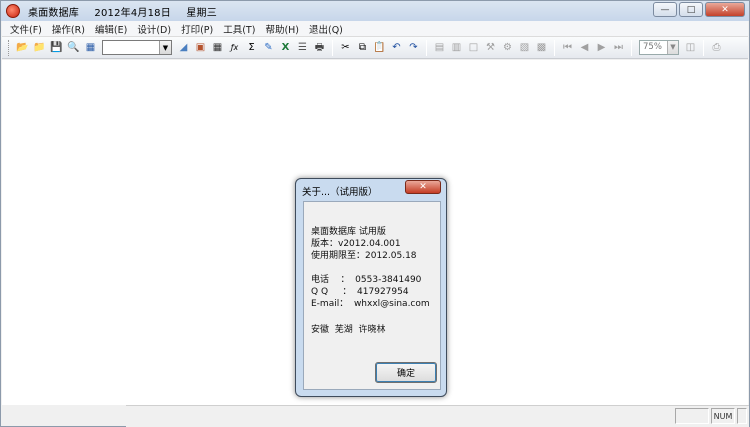  Describe the element at coordinates (56, 47) in the screenshot. I see `save-icon: 💾` at that location.